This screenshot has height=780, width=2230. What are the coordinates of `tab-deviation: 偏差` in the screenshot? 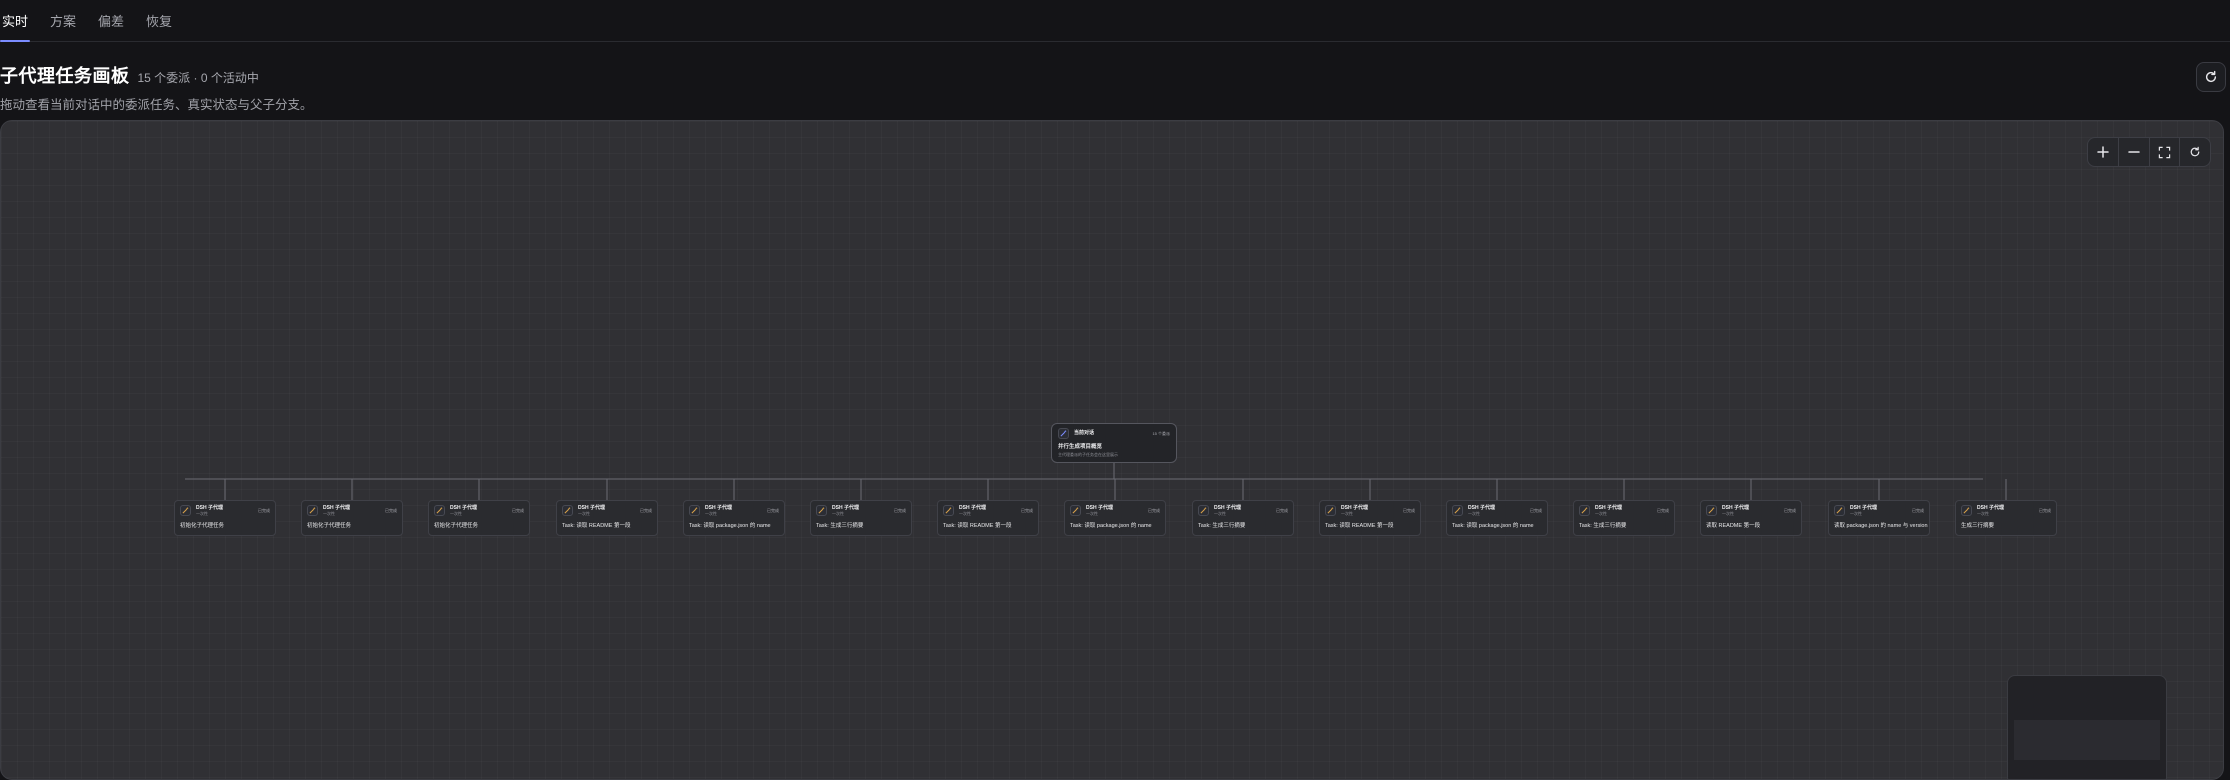 It's located at (111, 20).